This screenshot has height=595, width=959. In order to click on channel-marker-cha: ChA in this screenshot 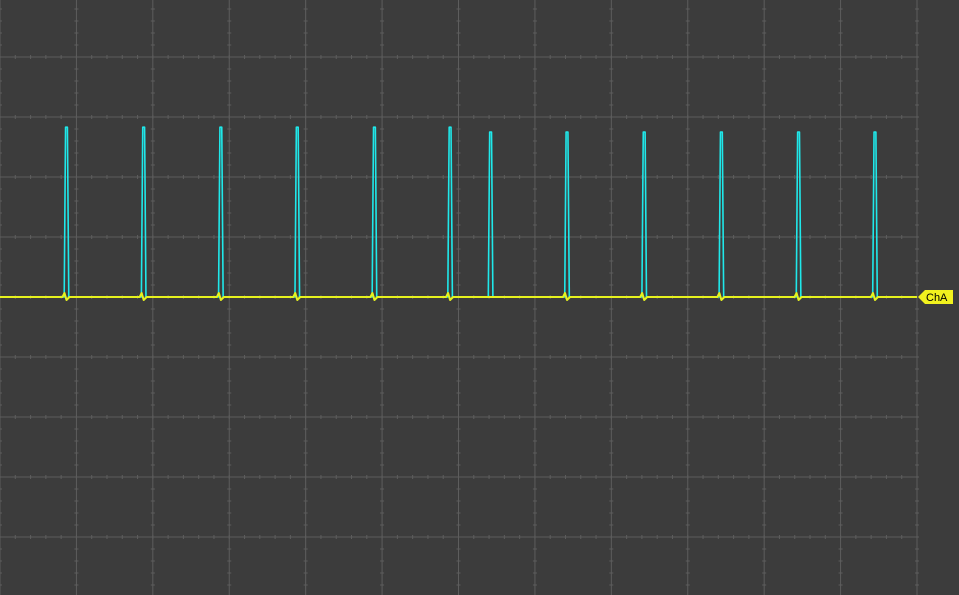, I will do `click(935, 297)`.